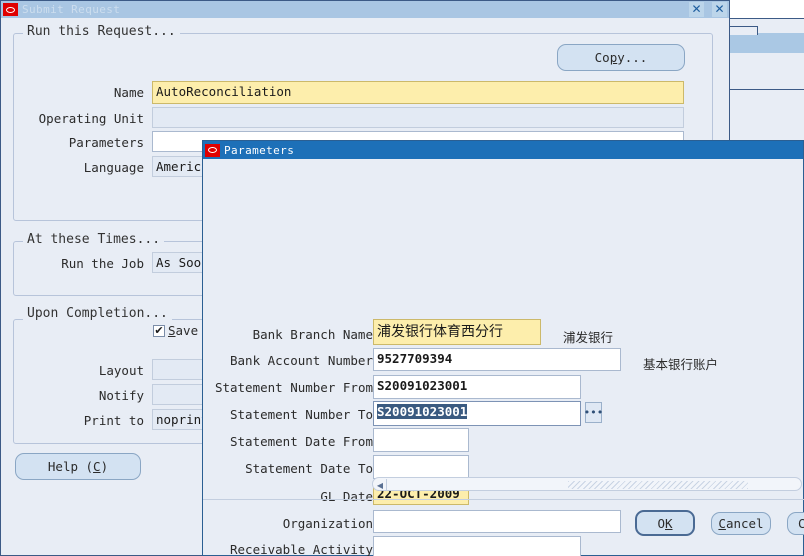 This screenshot has width=804, height=556. What do you see at coordinates (743, 30) in the screenshot?
I see `background-window-right-tab` at bounding box center [743, 30].